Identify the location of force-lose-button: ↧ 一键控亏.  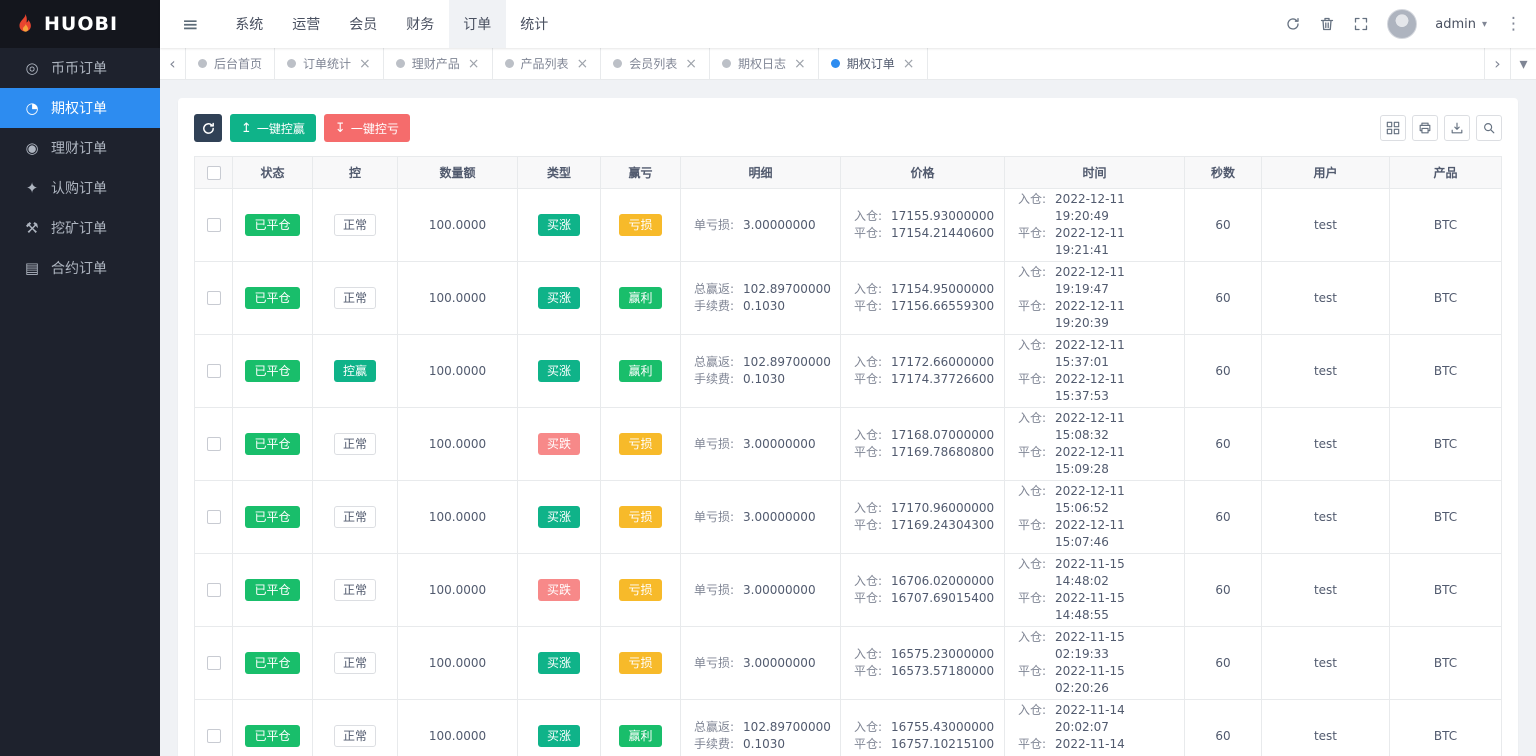
(366, 128).